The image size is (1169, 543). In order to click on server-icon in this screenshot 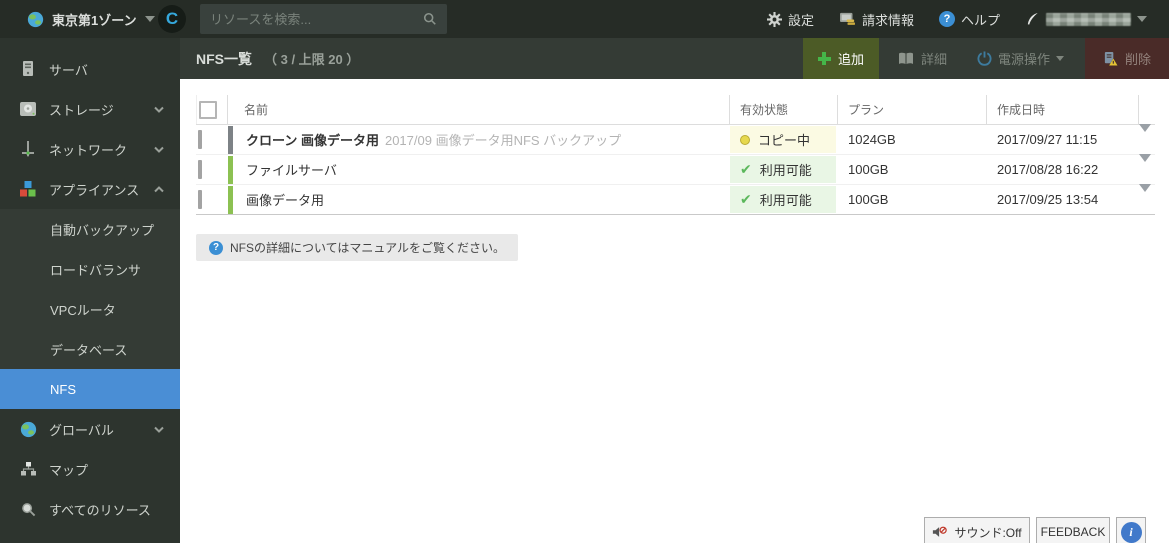, I will do `click(28, 69)`.